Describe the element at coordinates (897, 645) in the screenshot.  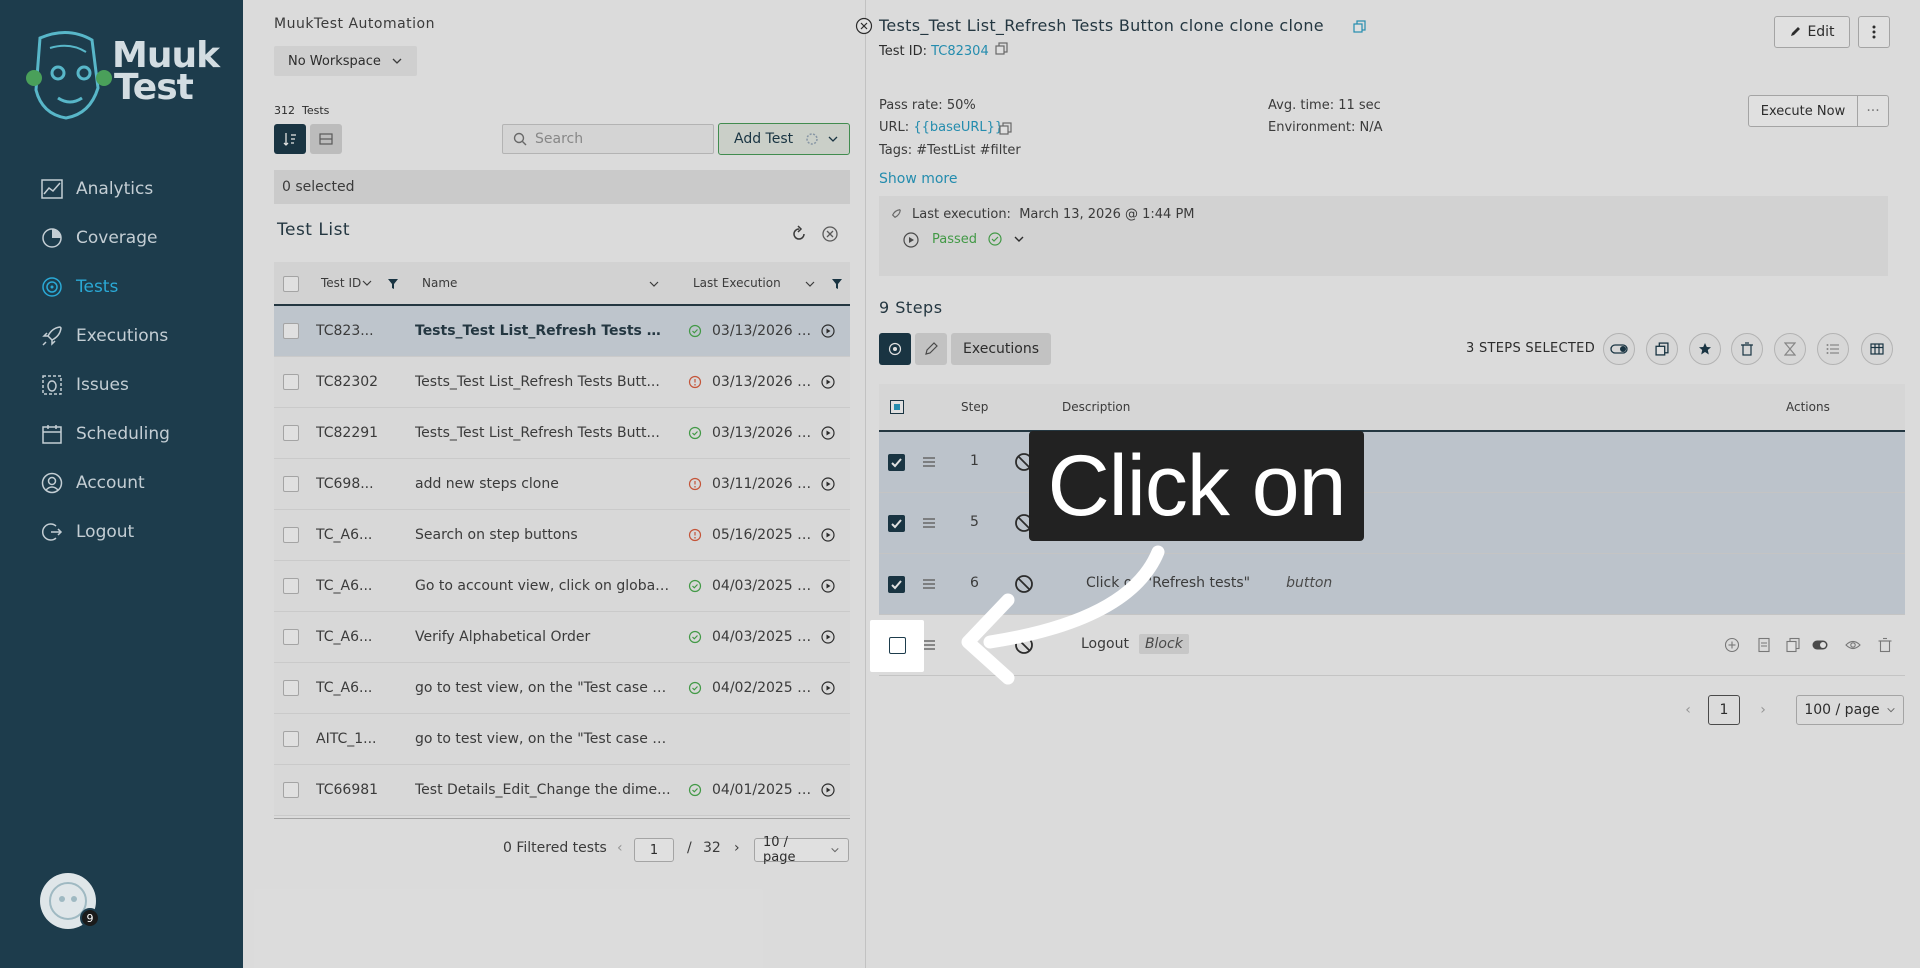
I see `highlighted-step-checkbox` at that location.